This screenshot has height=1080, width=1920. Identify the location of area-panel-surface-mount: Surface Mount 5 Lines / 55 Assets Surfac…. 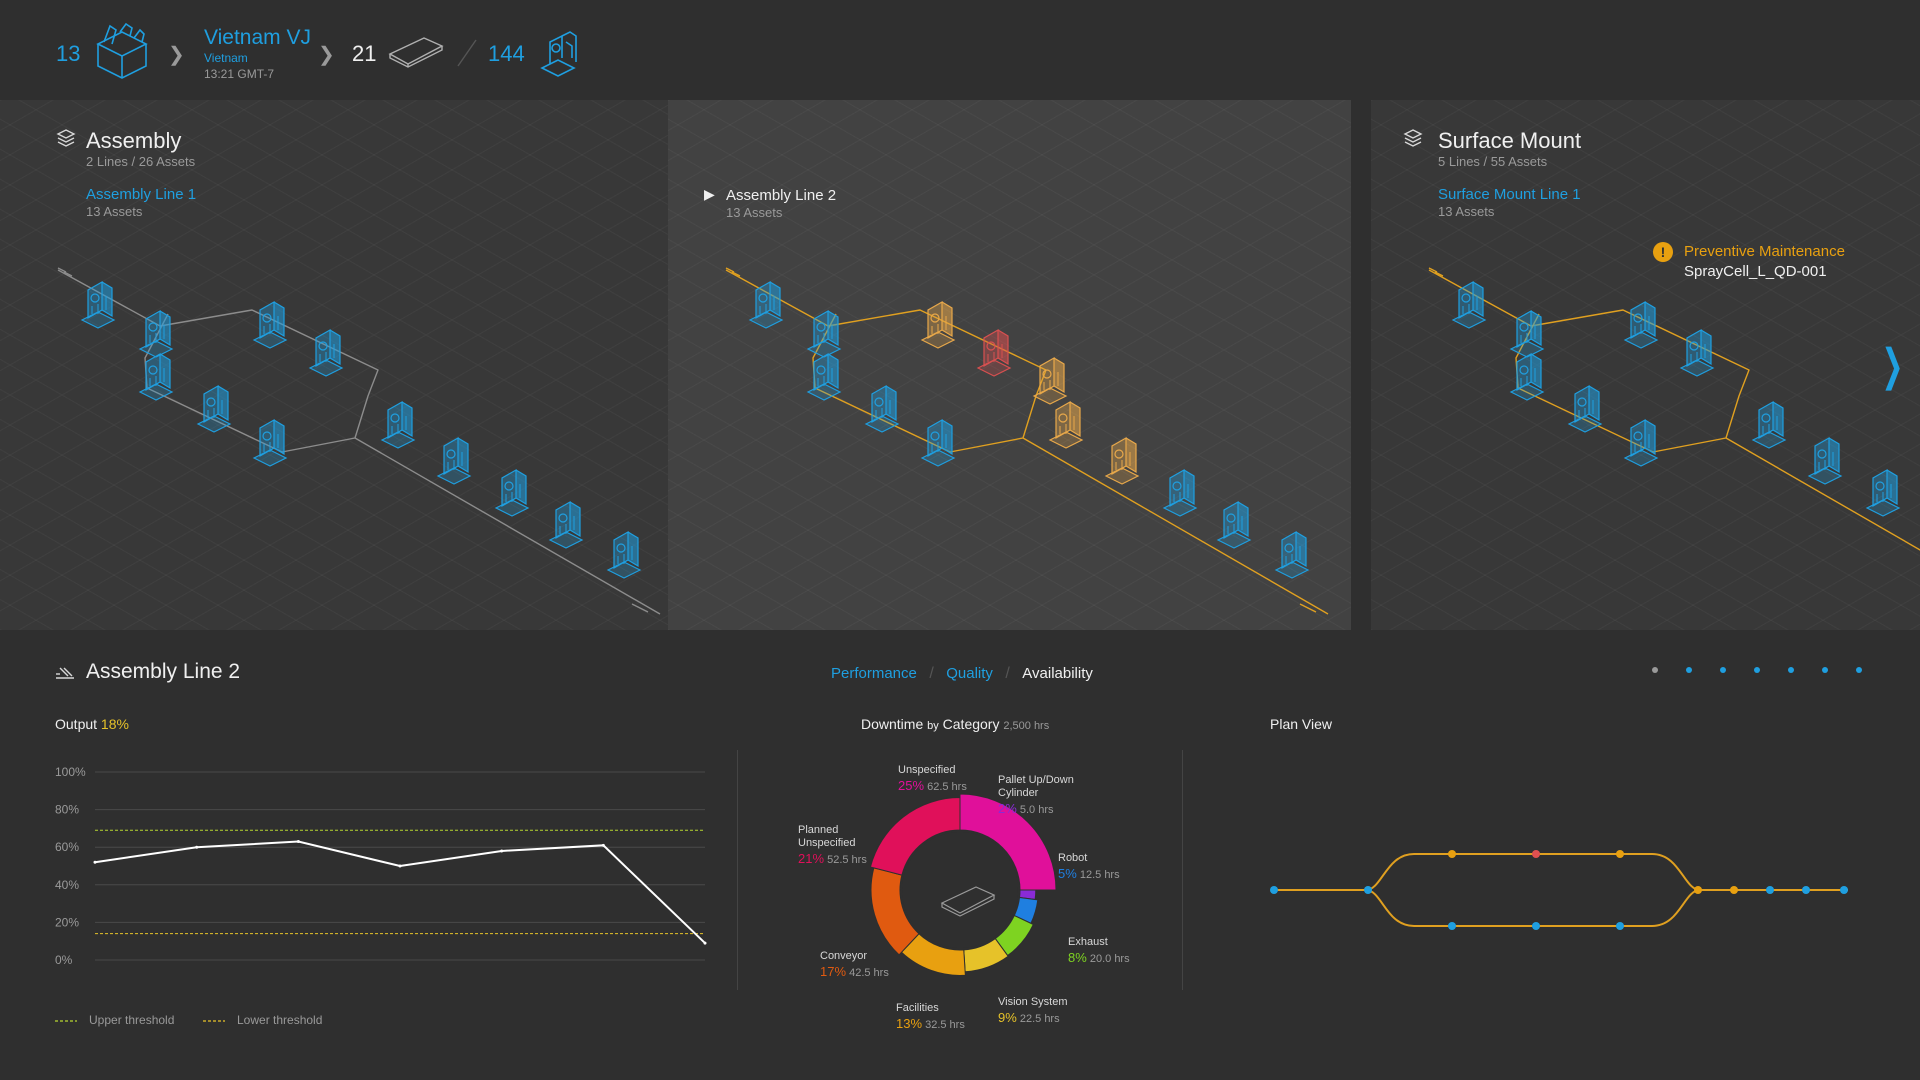
(1645, 365).